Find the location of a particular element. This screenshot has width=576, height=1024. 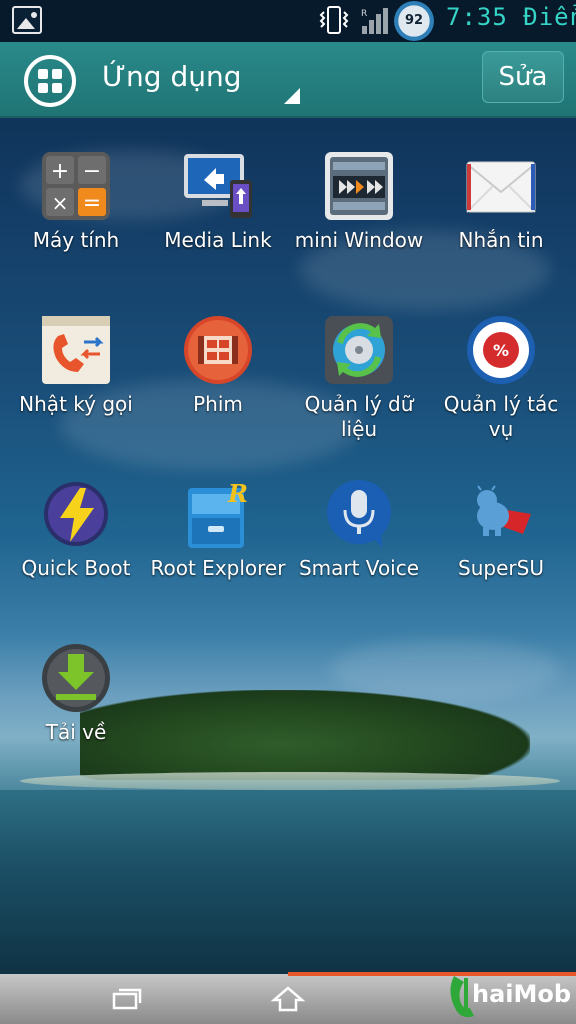

image-notification-icon is located at coordinates (27, 20).